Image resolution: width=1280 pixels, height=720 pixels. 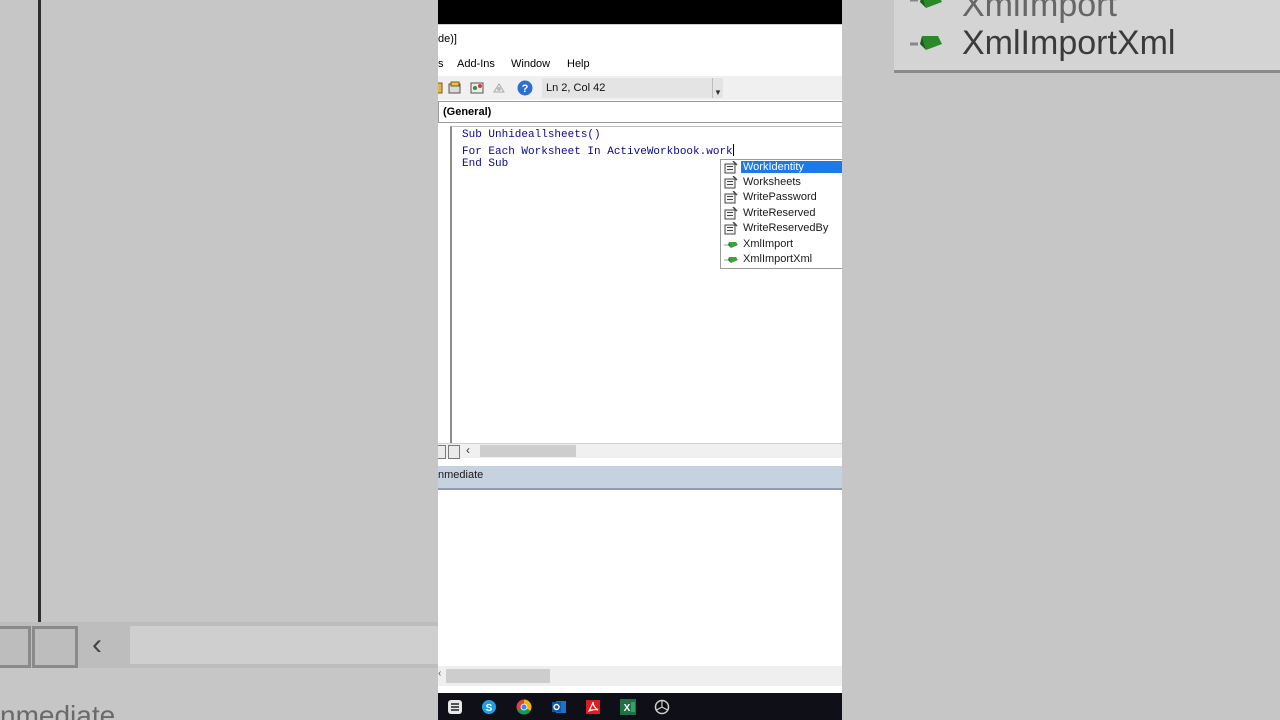 I want to click on title-bar: de)], so click(x=640, y=39).